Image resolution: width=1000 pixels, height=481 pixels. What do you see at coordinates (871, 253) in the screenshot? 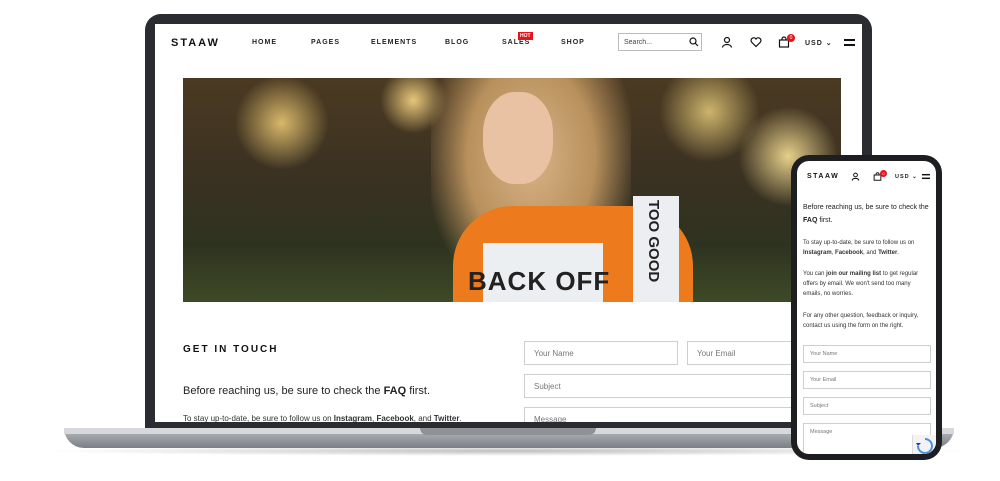
I see `mobile-follow-and: , and` at bounding box center [871, 253].